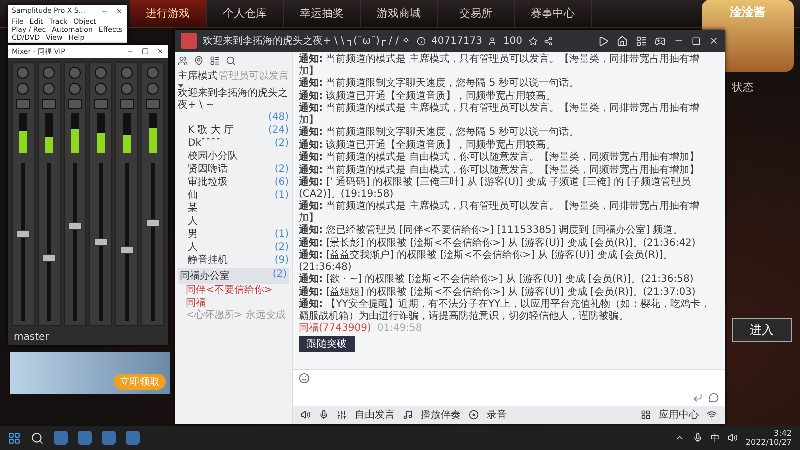 The height and width of the screenshot is (450, 800). Describe the element at coordinates (168, 13) in the screenshot. I see `nav-tab: 进行游戏` at that location.